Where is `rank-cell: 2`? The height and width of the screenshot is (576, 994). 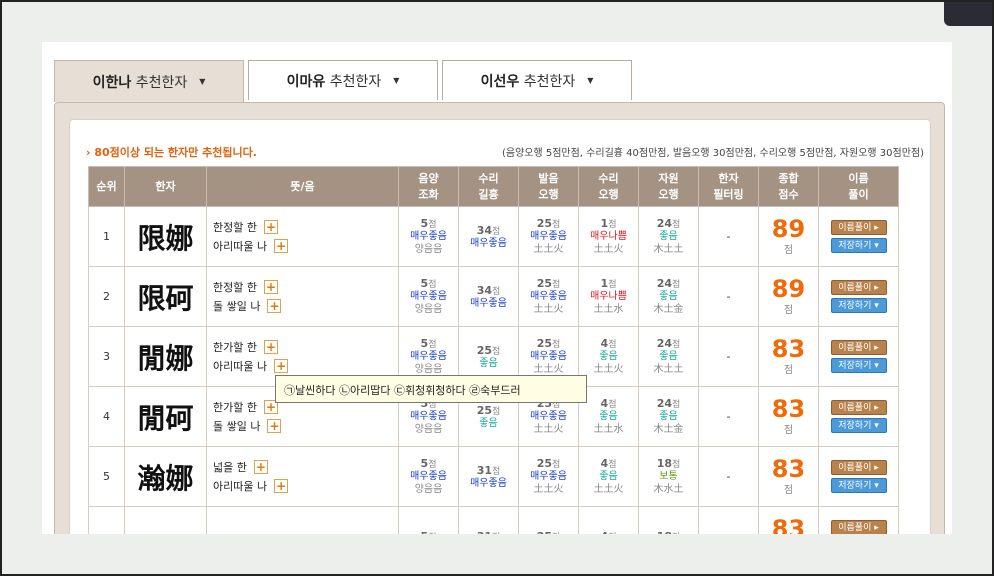 rank-cell: 2 is located at coordinates (106, 296).